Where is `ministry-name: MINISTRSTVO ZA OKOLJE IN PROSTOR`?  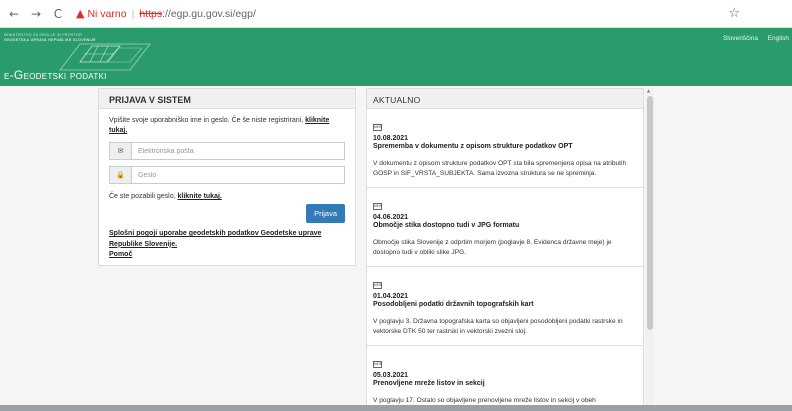
ministry-name: MINISTRSTVO ZA OKOLJE IN PROSTOR is located at coordinates (43, 35).